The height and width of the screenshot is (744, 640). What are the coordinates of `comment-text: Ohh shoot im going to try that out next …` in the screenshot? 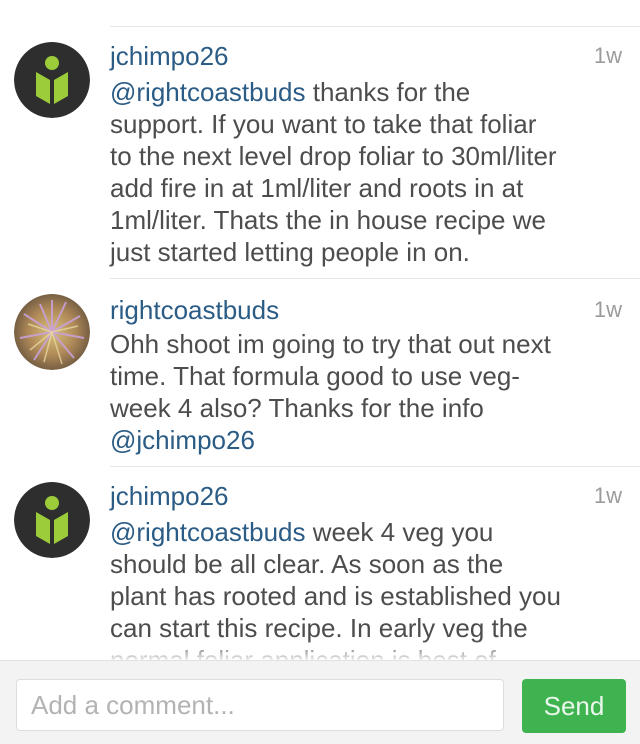 It's located at (367, 392).